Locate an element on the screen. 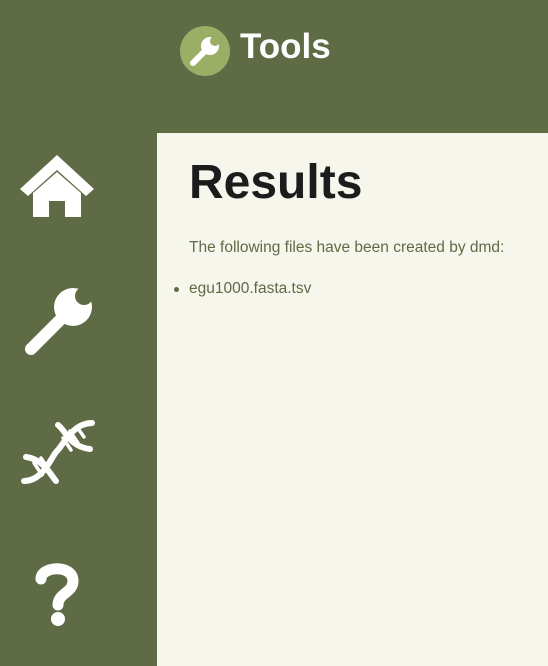 The height and width of the screenshot is (666, 548). sidebar-item-tools is located at coordinates (57, 321).